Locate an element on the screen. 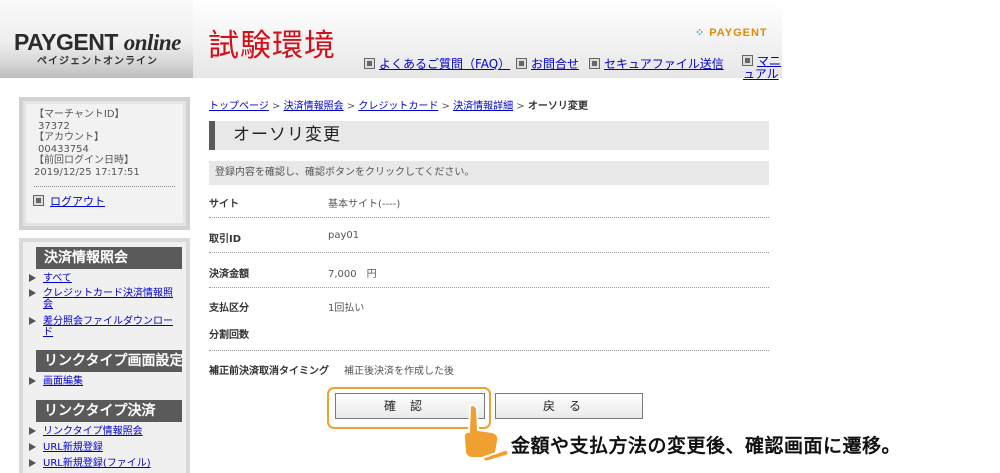  last-login-value: 2019/12/25 17:17:51 is located at coordinates (87, 172).